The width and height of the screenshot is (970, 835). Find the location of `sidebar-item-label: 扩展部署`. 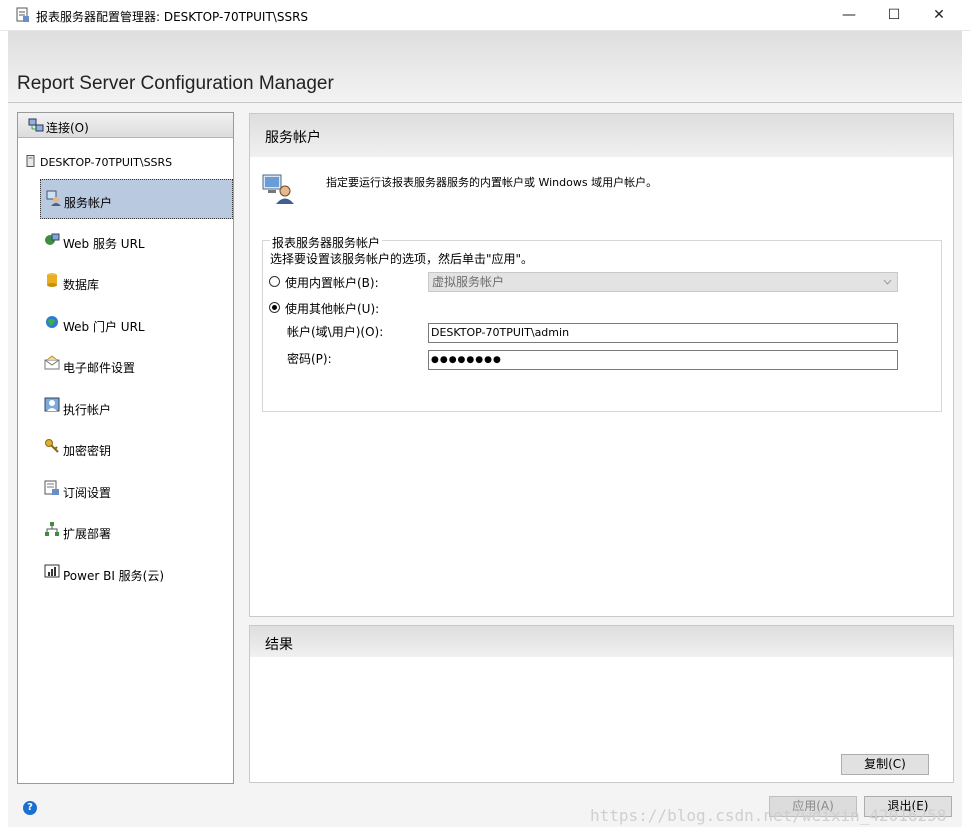

sidebar-item-label: 扩展部署 is located at coordinates (87, 534).